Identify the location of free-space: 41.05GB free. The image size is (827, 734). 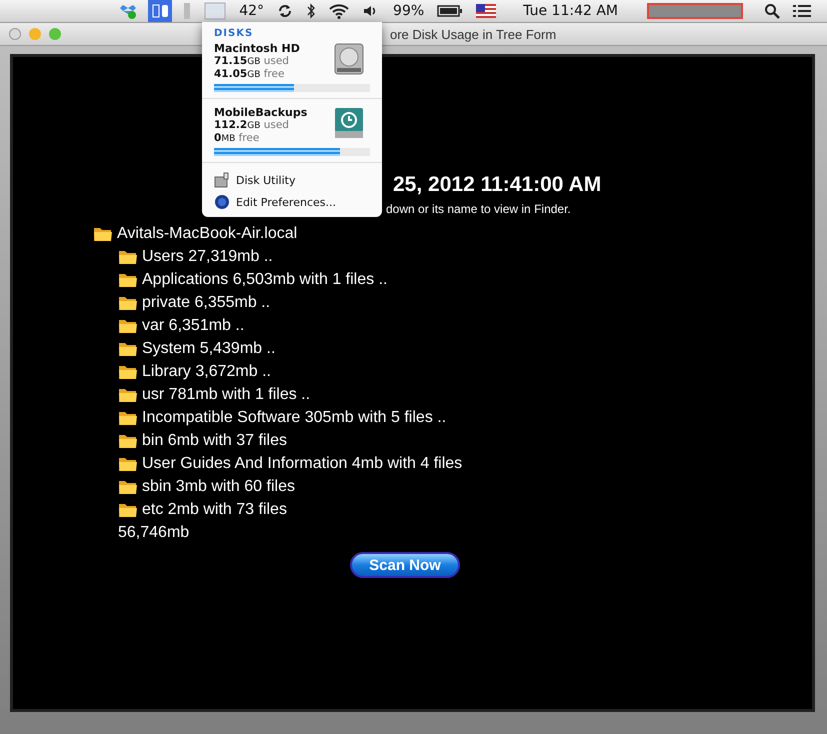
(250, 74).